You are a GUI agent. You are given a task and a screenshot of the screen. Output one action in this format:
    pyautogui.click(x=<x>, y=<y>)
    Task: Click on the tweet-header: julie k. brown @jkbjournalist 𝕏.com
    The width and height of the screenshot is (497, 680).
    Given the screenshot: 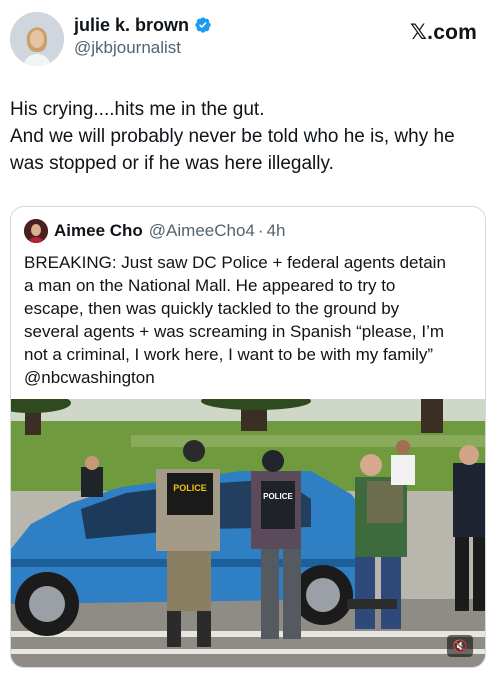 What is the action you would take?
    pyautogui.click(x=248, y=40)
    